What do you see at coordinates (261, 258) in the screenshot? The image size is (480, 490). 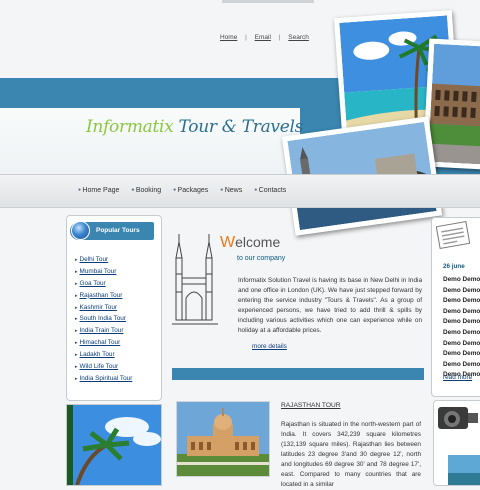 I see `welcome-subtitle: to our company` at bounding box center [261, 258].